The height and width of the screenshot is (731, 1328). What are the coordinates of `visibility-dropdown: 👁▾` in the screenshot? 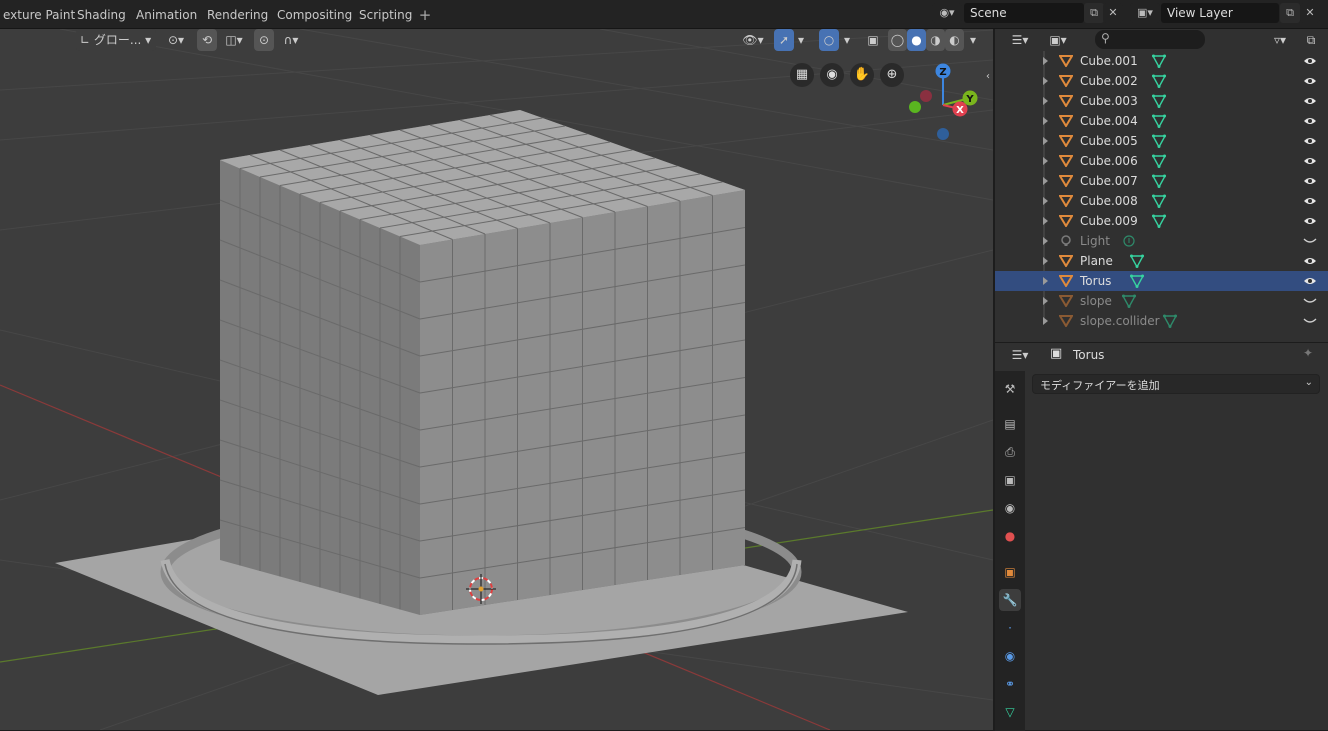 It's located at (753, 40).